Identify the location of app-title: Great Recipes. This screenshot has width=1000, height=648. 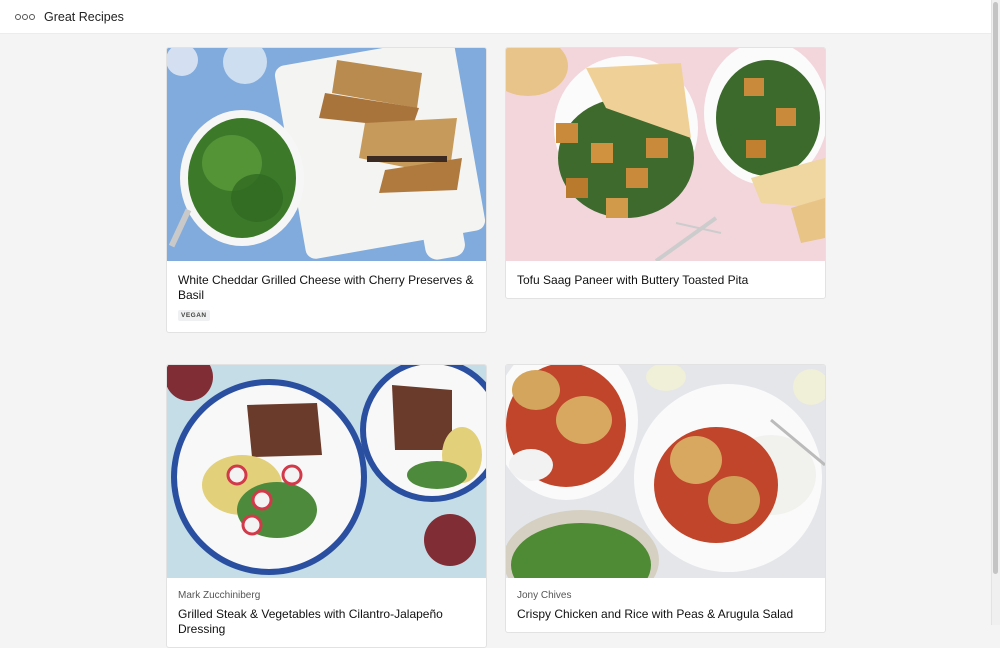
(84, 17).